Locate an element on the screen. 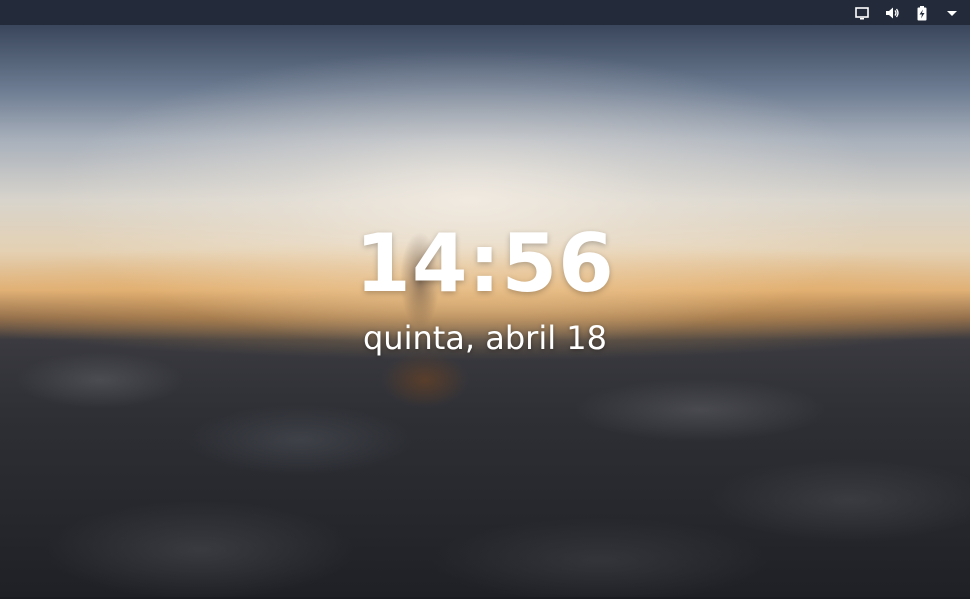  volume-icon is located at coordinates (892, 13).